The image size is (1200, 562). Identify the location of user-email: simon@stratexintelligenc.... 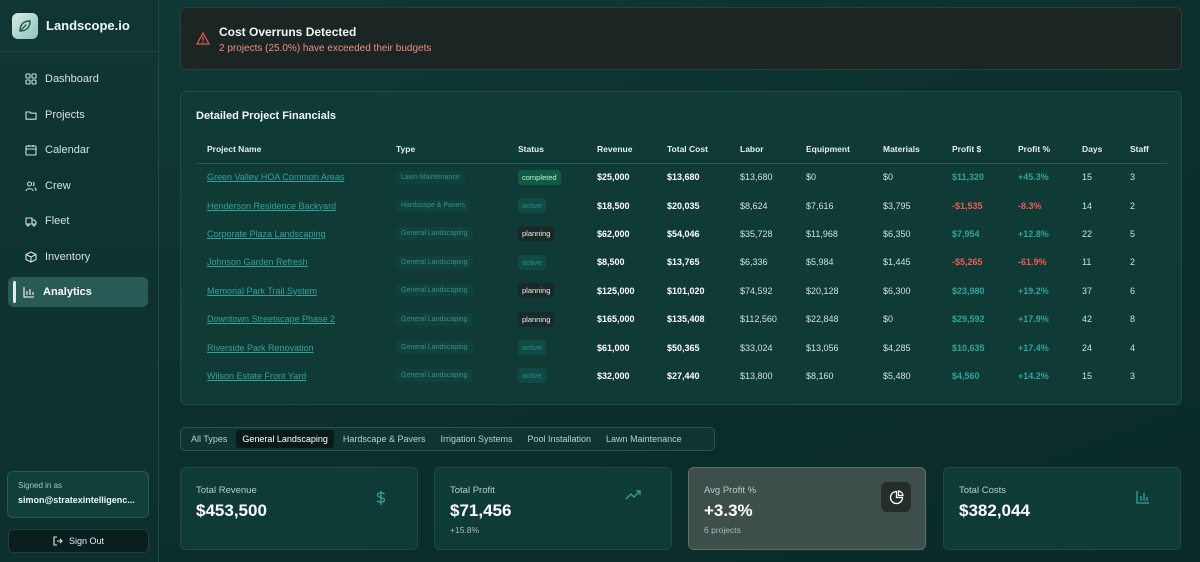
(76, 500).